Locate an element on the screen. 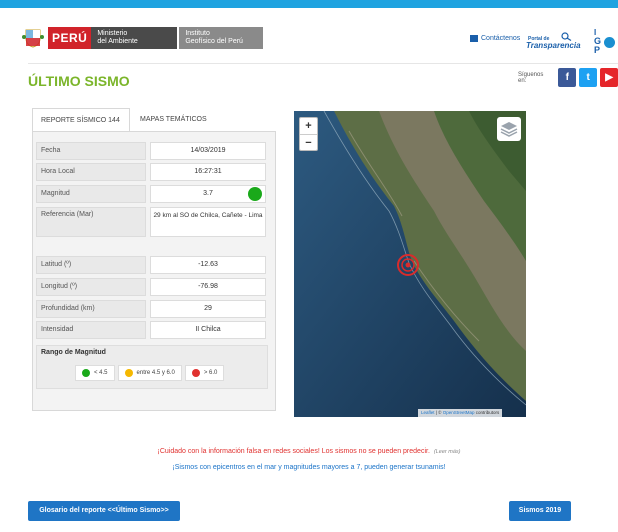 Image resolution: width=618 pixels, height=532 pixels. magnitude-legend: < 4.5 entre 4.5 y 6.0 > 6.0 is located at coordinates (151, 373).